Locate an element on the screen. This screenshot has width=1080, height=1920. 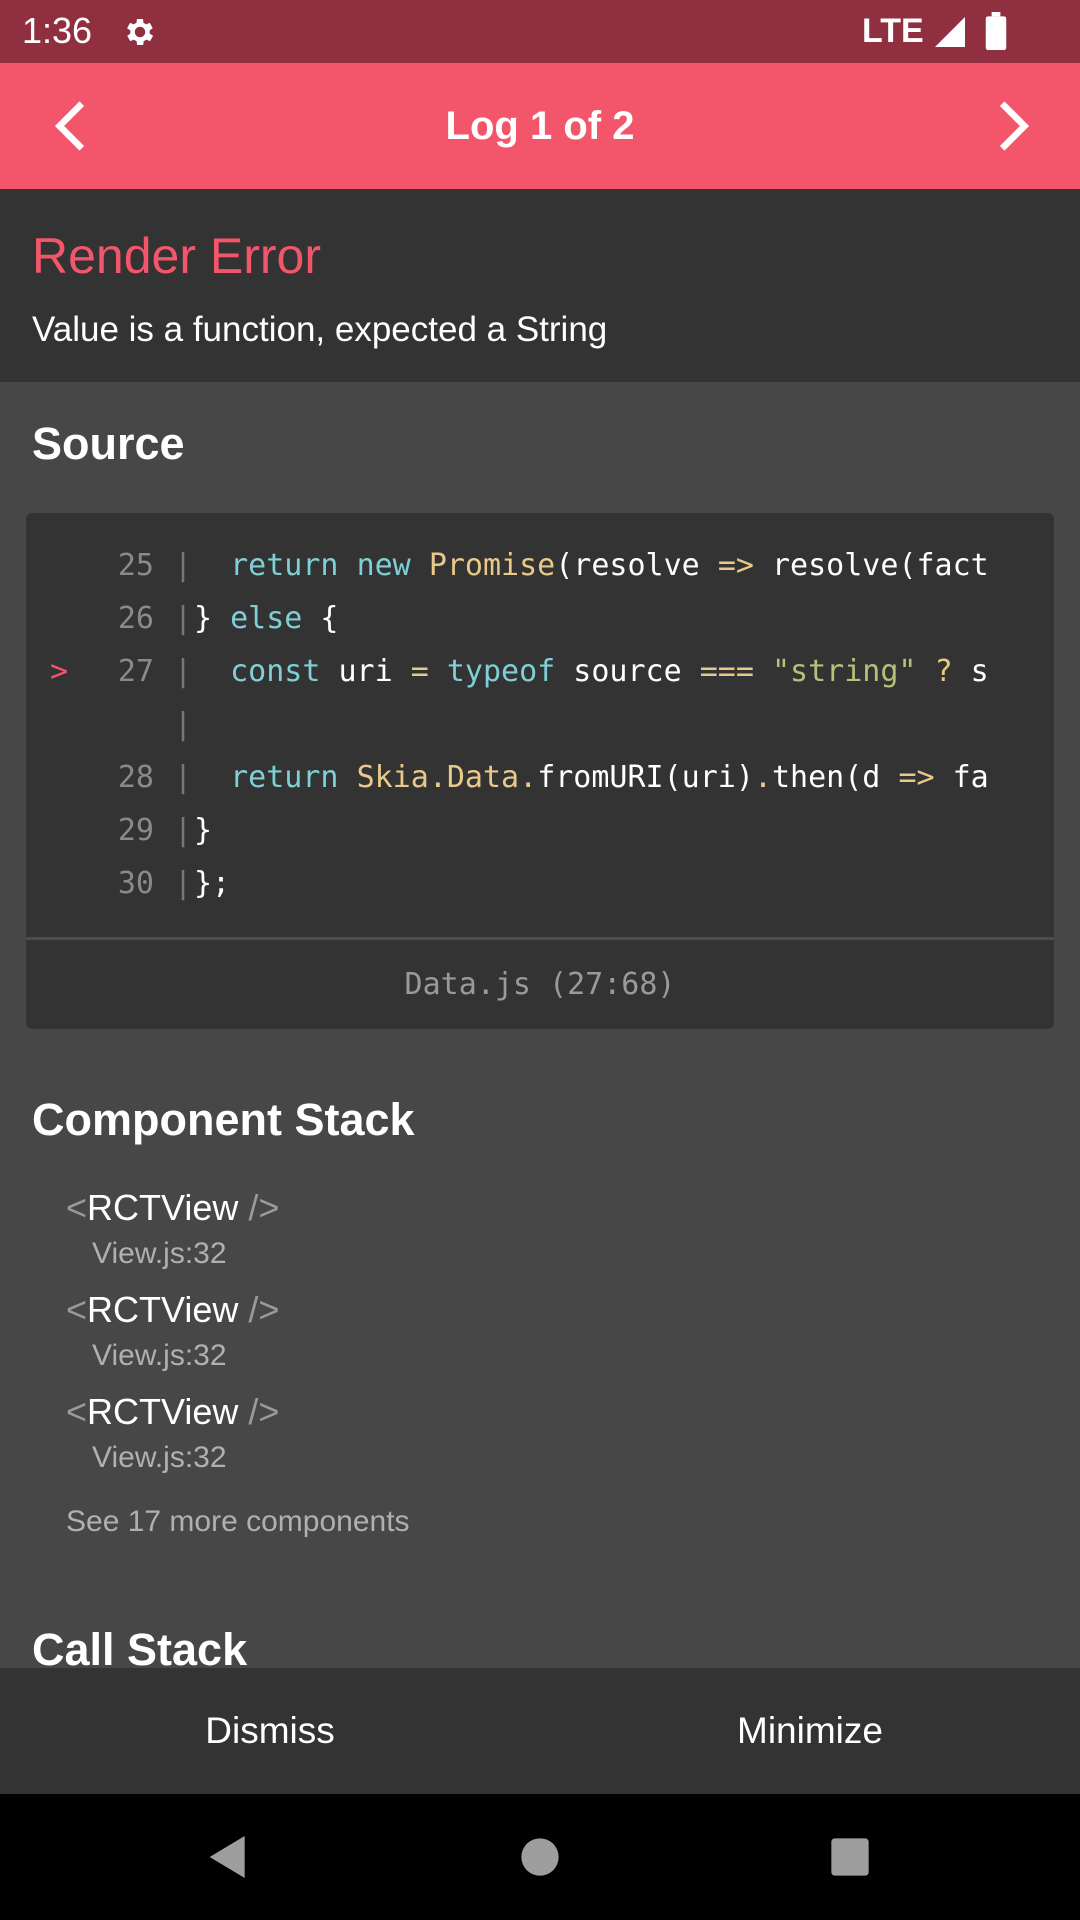
home-icon is located at coordinates (540, 1857).